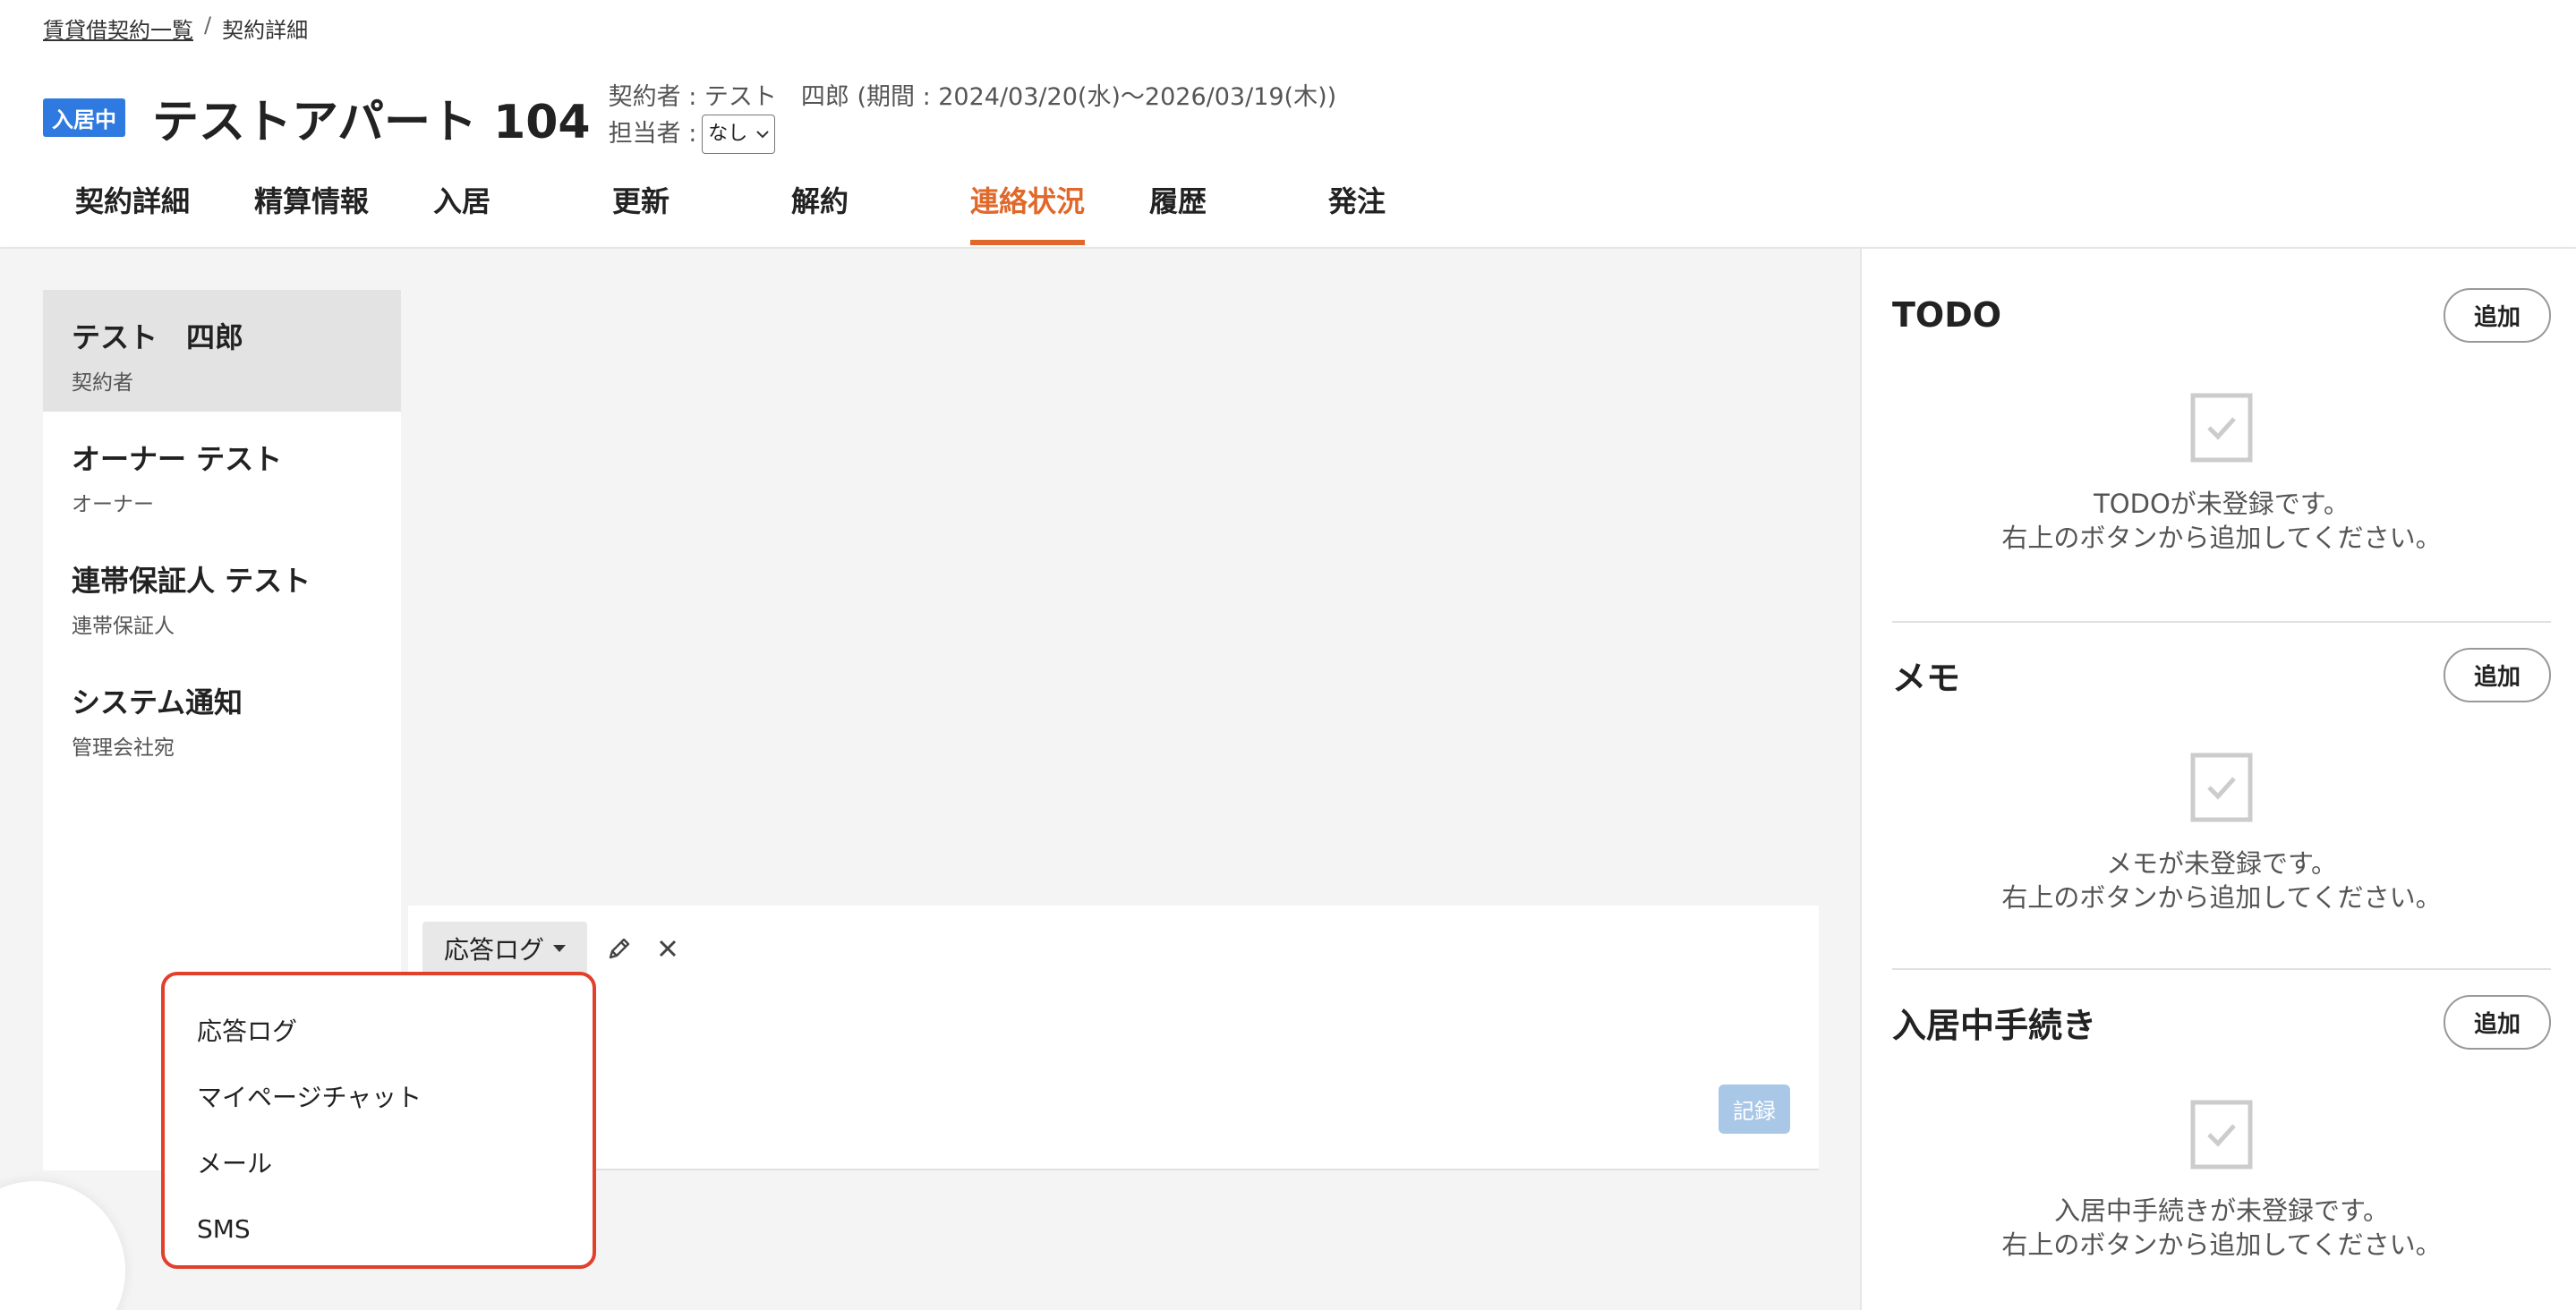 This screenshot has width=2576, height=1310. What do you see at coordinates (763, 135) in the screenshot?
I see `chevron-down-icon` at bounding box center [763, 135].